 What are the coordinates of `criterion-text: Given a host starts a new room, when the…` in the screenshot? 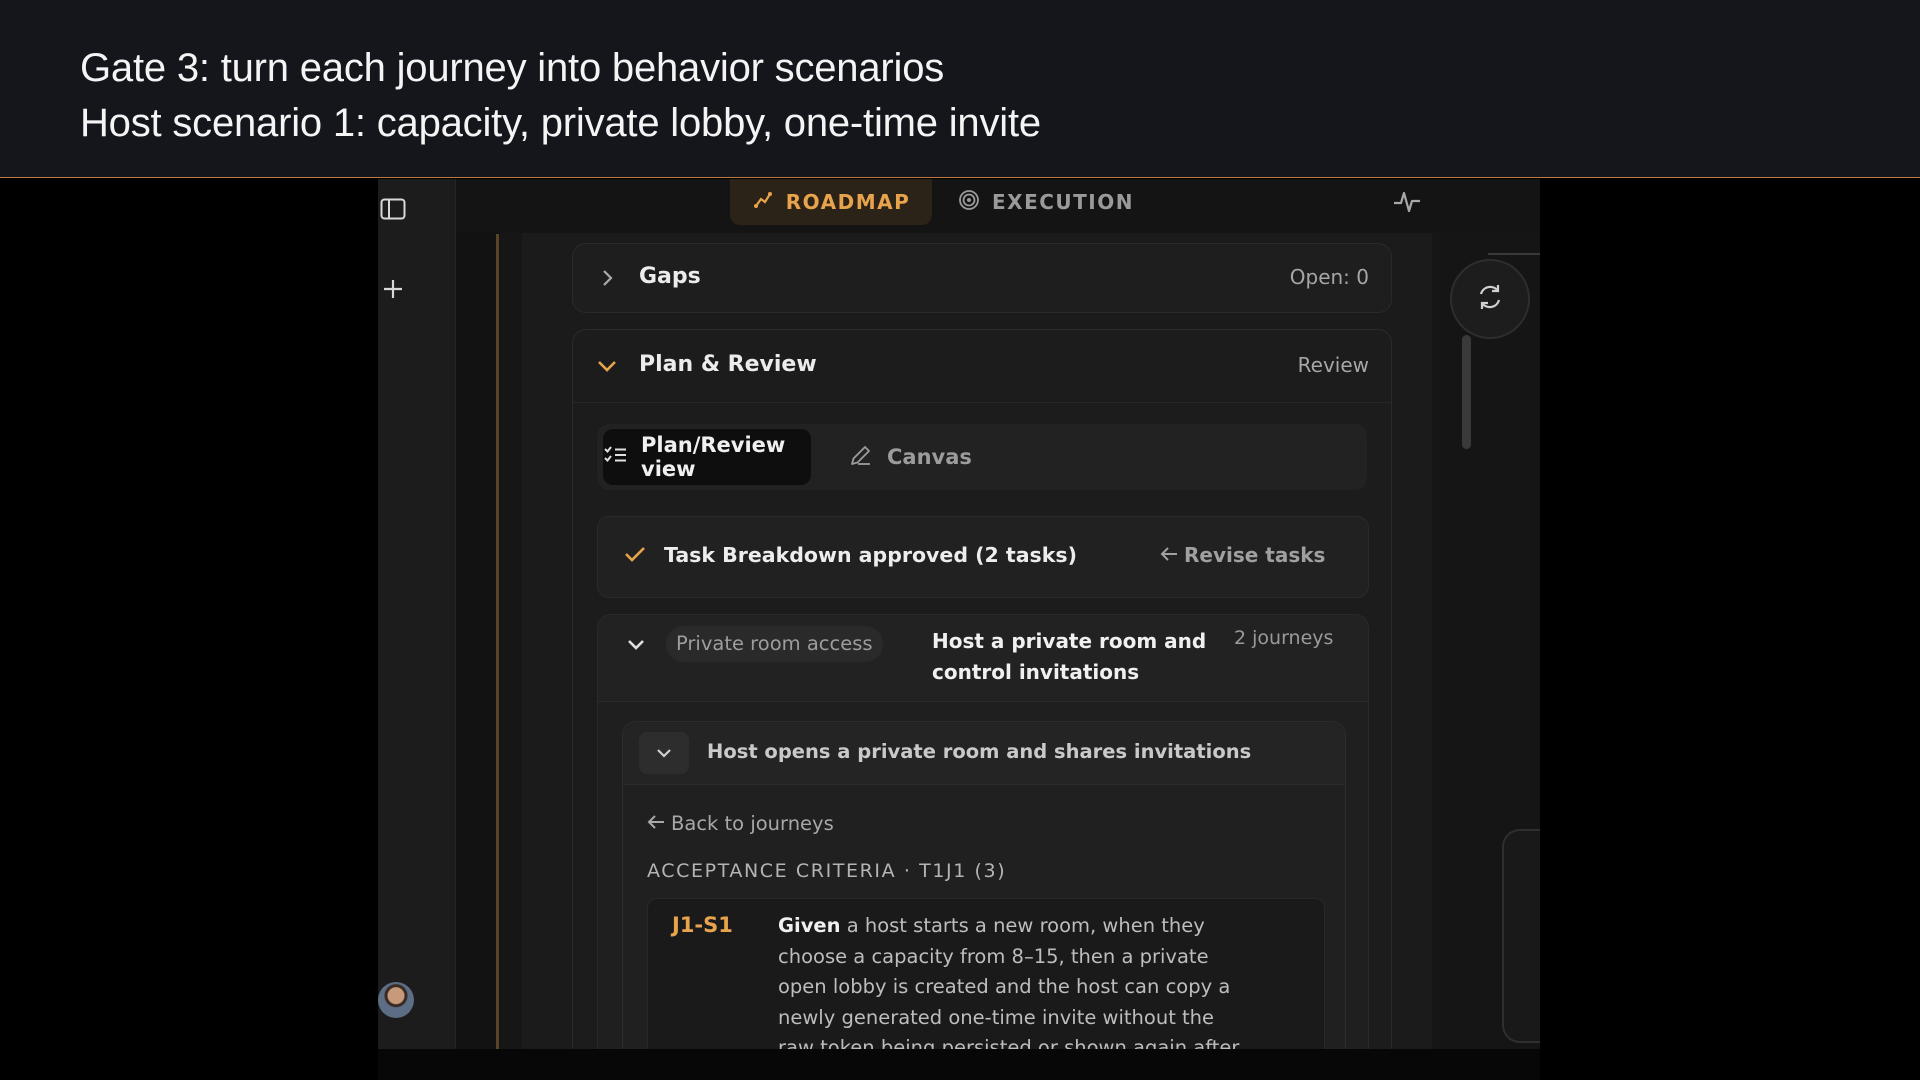 It's located at (1048, 980).